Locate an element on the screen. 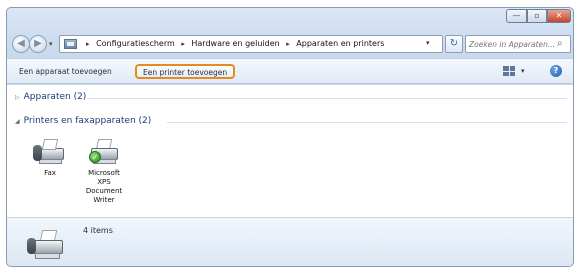 This screenshot has width=578, height=271. control-panel-icon is located at coordinates (70, 44).